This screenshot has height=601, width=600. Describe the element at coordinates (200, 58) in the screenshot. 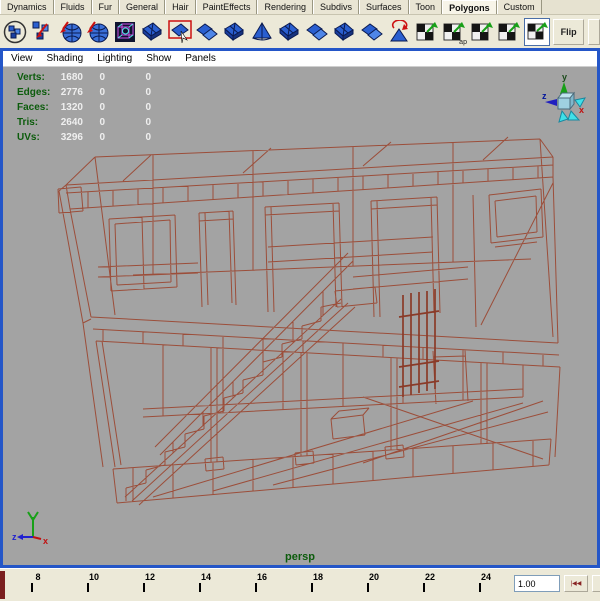

I see `panel-menu-panels: Panels` at that location.